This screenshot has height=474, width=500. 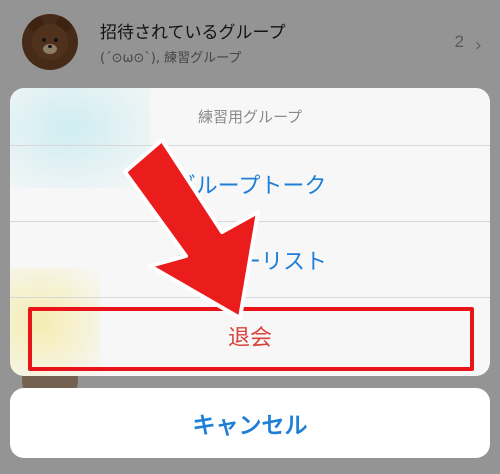 What do you see at coordinates (250, 117) in the screenshot?
I see `action-sheet-title: 練習用グループ` at bounding box center [250, 117].